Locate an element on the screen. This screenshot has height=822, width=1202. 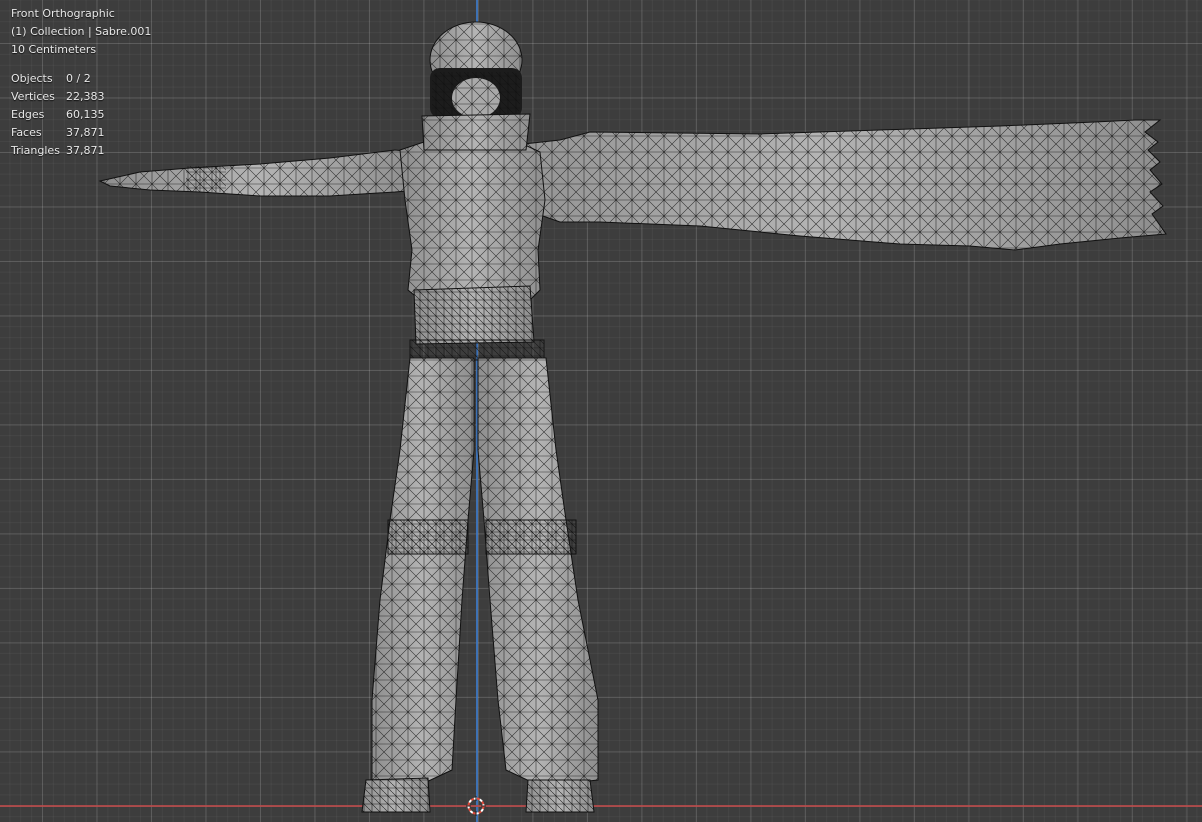
stat-row-edges: Edges 60,135 is located at coordinates (81, 115).